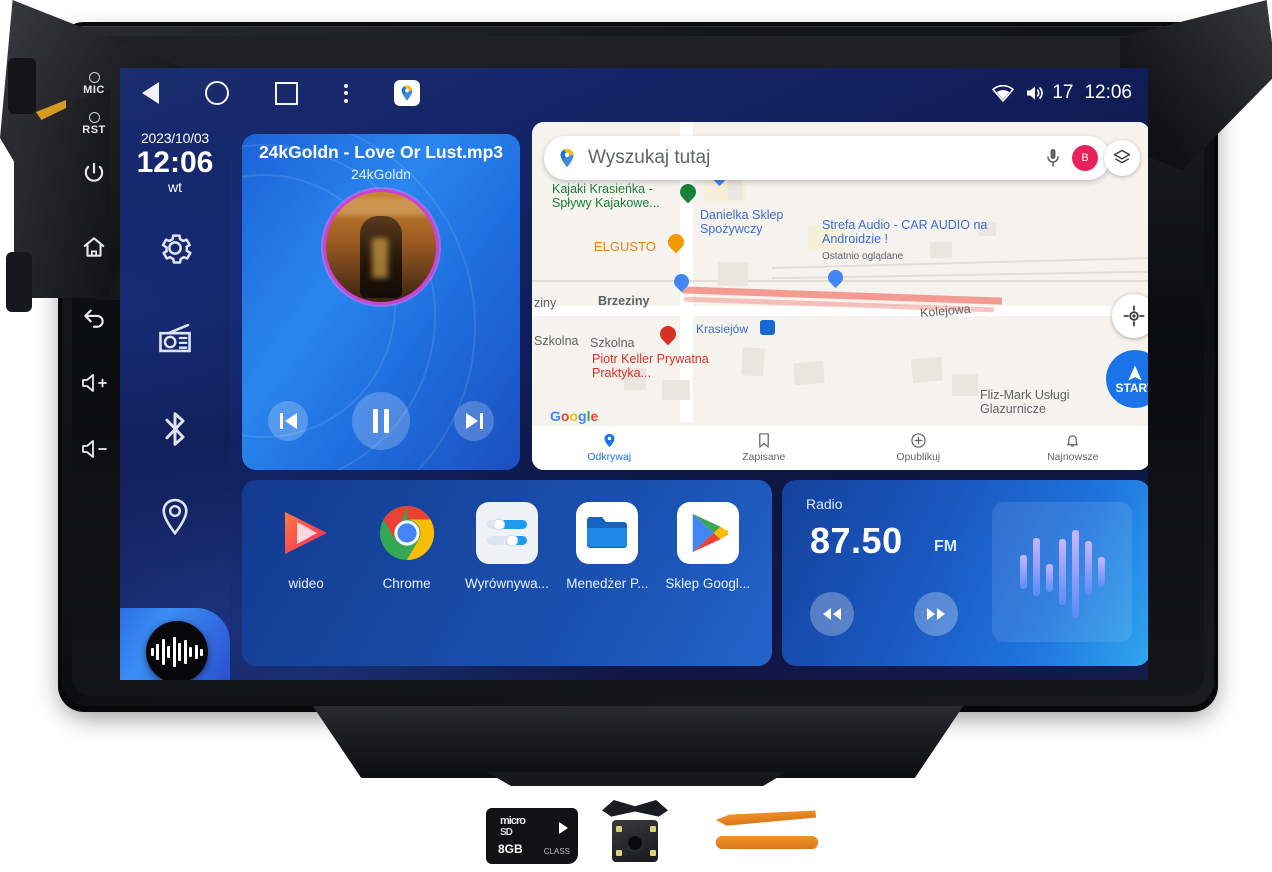 This screenshot has width=1272, height=872. I want to click on status-clock: 12:06, so click(1108, 92).